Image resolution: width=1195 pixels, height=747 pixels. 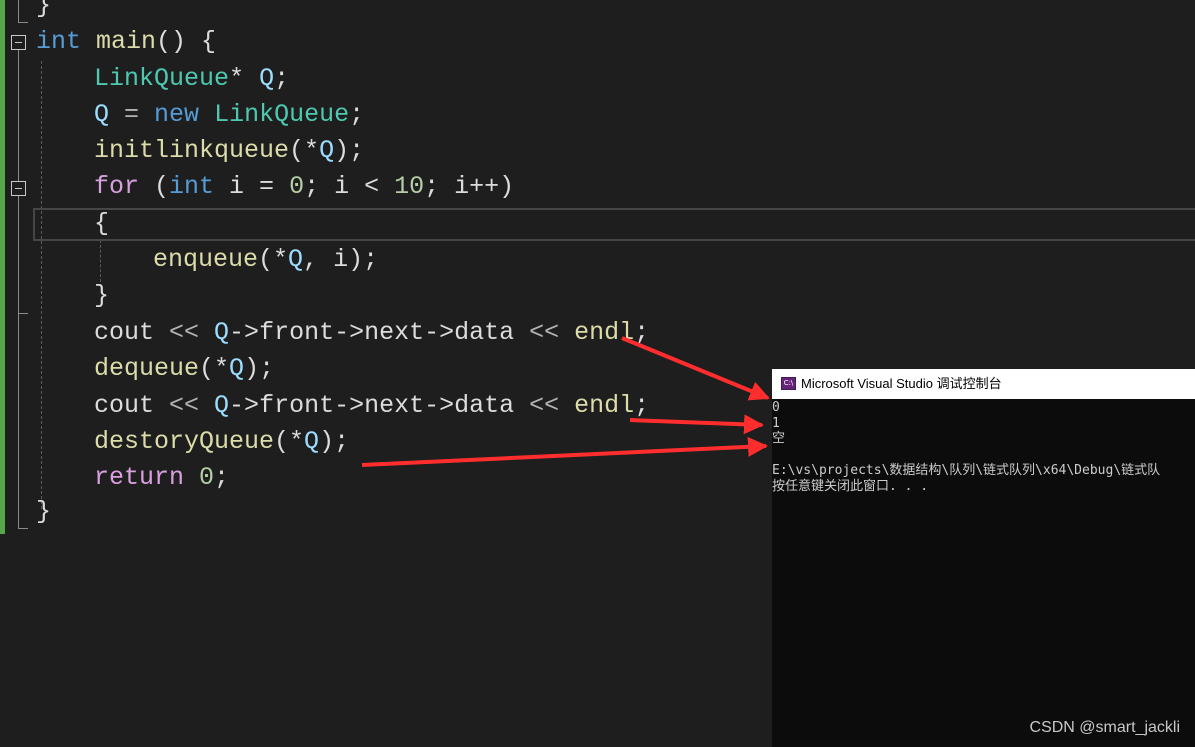 I want to click on code-line: initlinkqueue(*Q);, so click(x=229, y=151).